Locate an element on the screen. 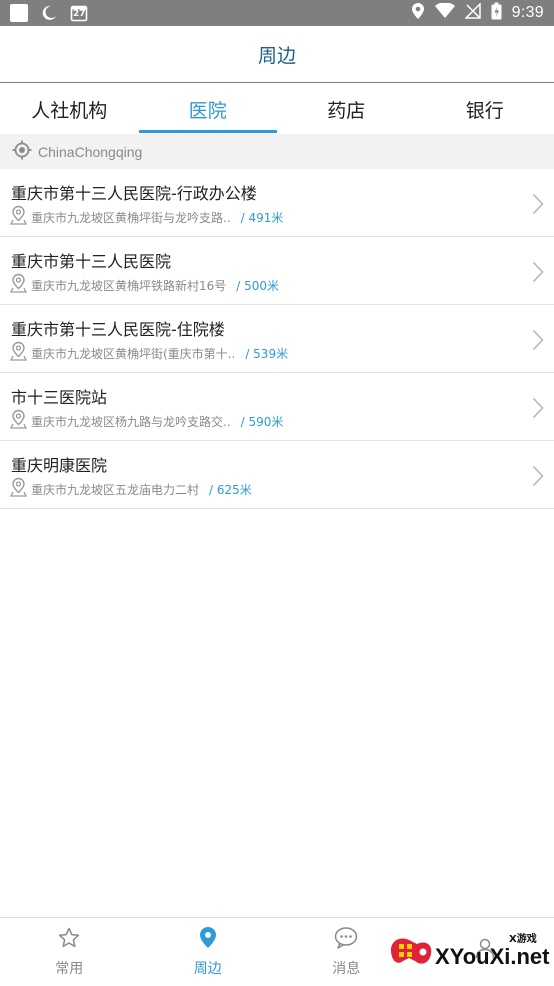 This screenshot has width=554, height=986. nav-messages: 消息 is located at coordinates (346, 952).